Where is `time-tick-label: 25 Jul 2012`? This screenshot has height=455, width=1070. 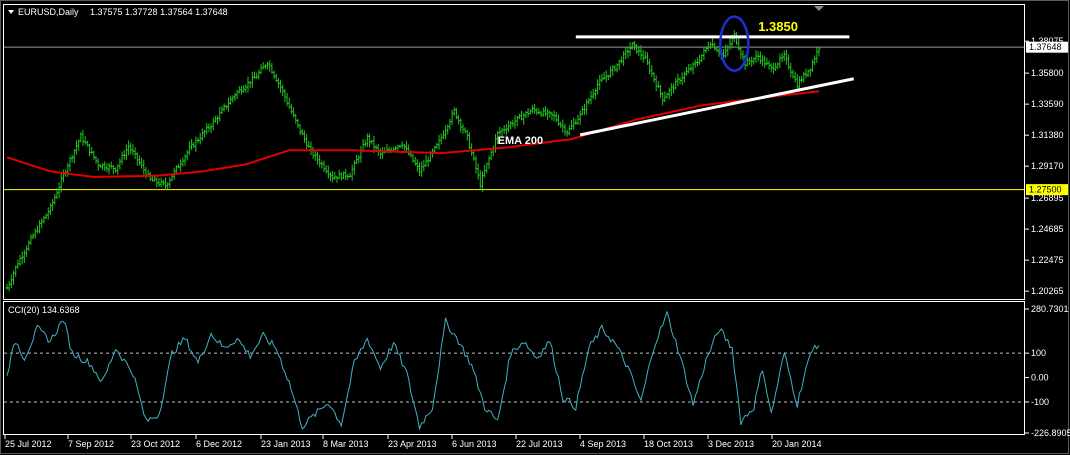 time-tick-label: 25 Jul 2012 is located at coordinates (28, 444).